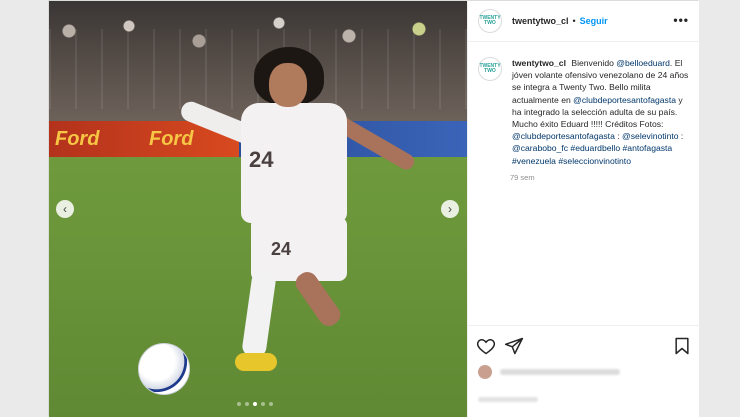 This screenshot has width=740, height=417. I want to click on chevron-left-icon: ‹, so click(65, 209).